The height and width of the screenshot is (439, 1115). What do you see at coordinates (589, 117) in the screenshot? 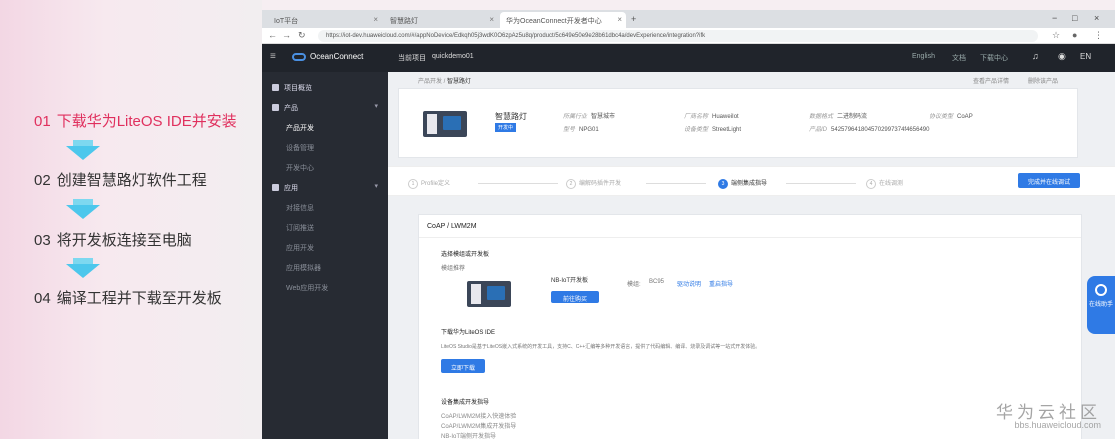
I see `field-industry: 所属行业 智慧城市` at bounding box center [589, 117].